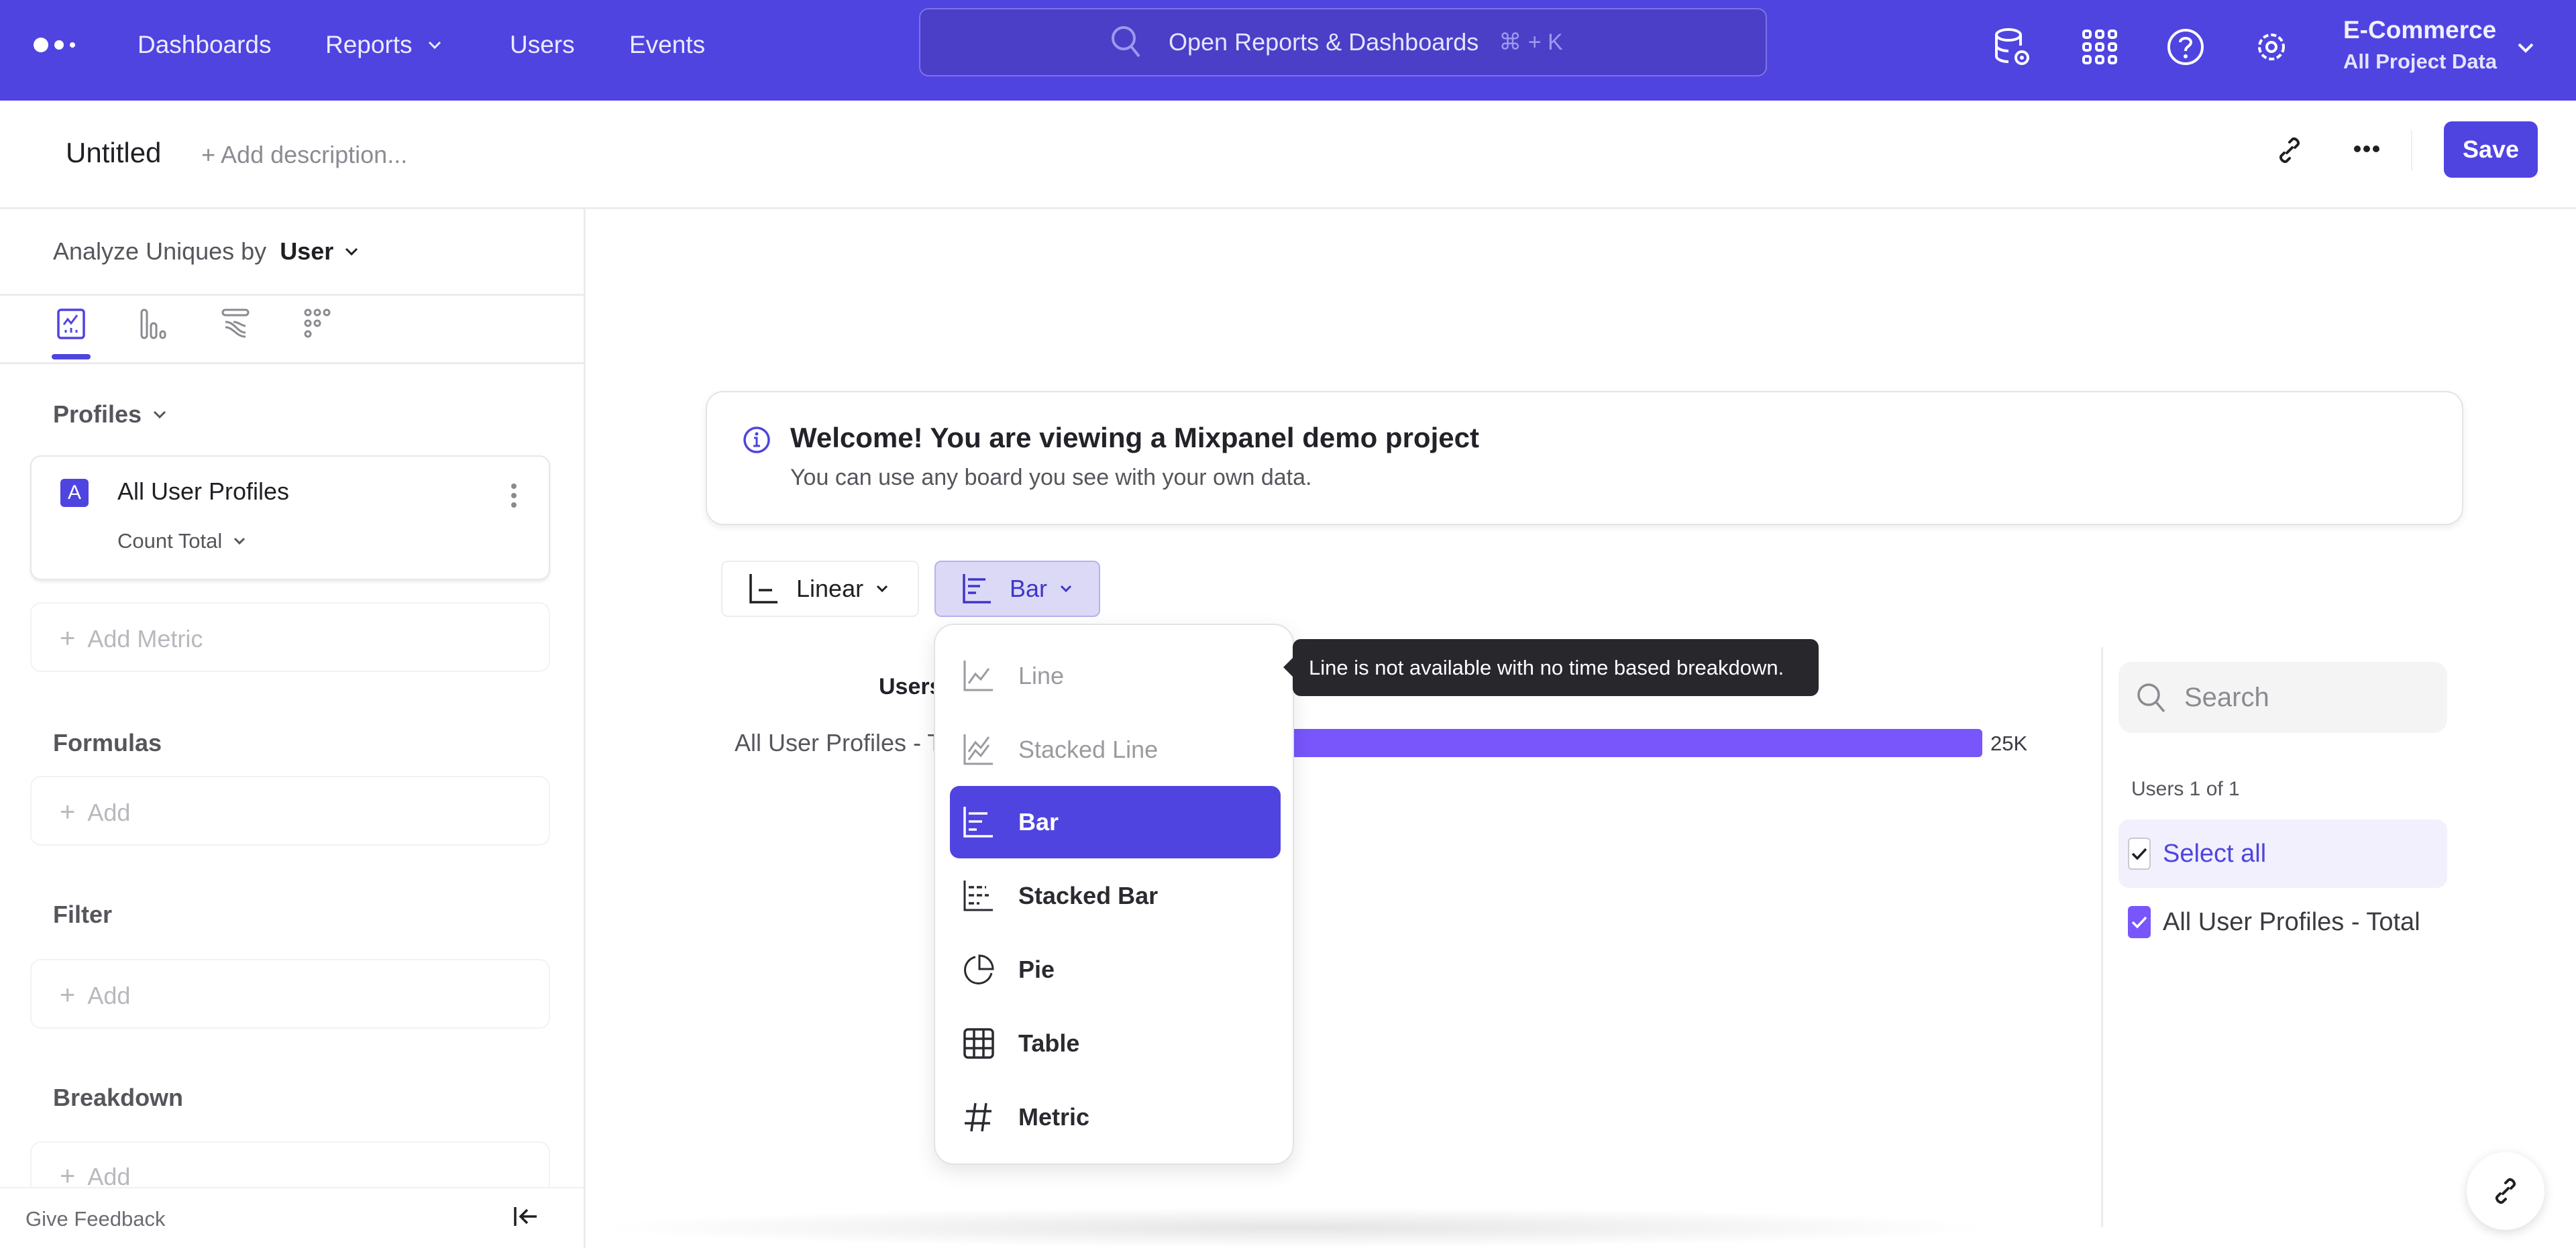 The width and height of the screenshot is (2576, 1248). What do you see at coordinates (2282, 853) in the screenshot?
I see `select-all-checkbox: Select all` at bounding box center [2282, 853].